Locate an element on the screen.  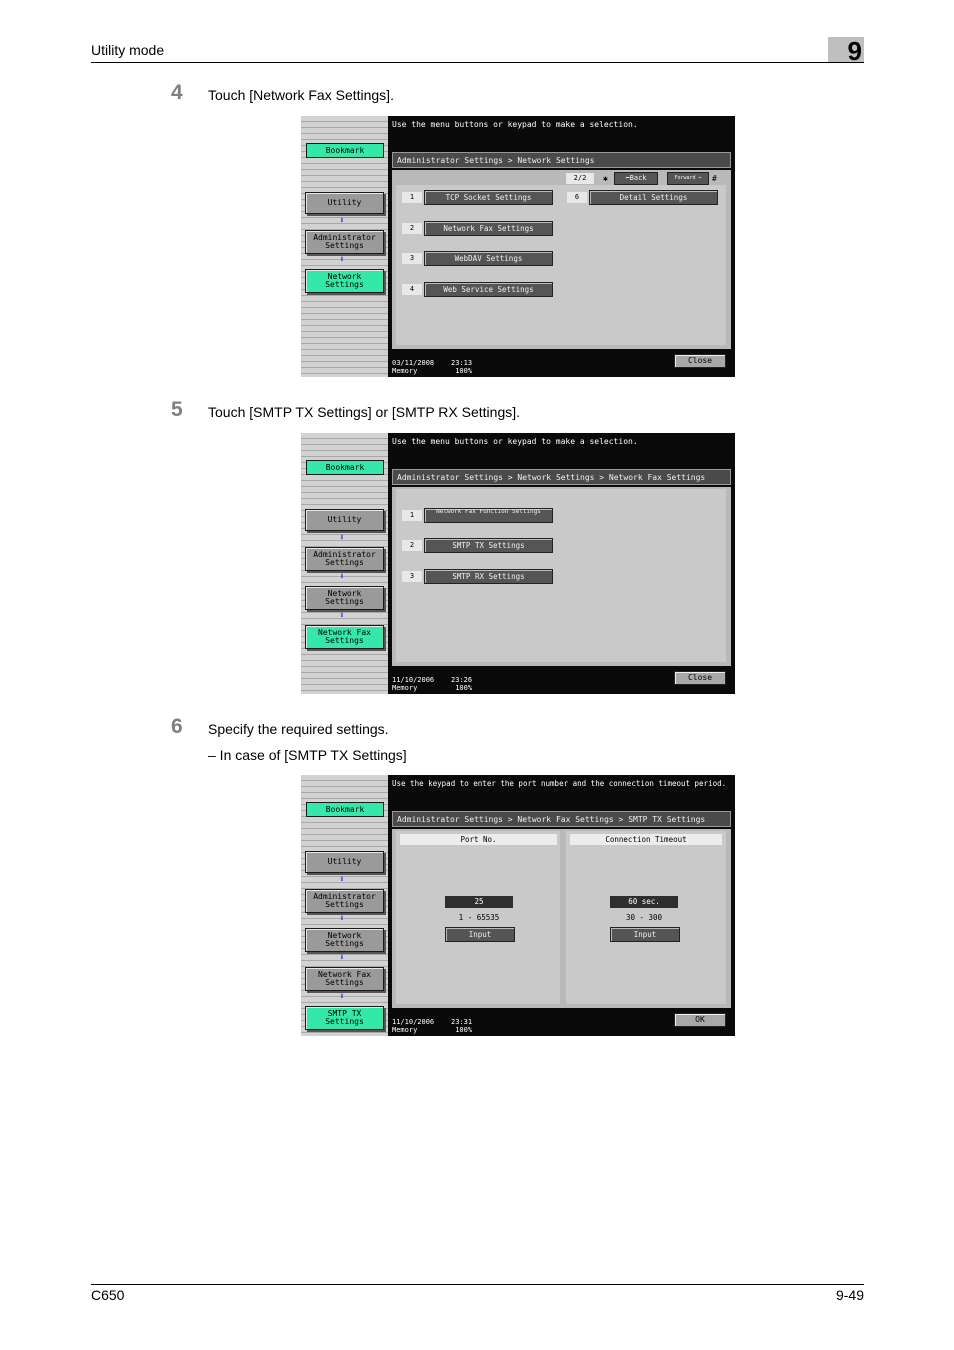
item-number: 6 is located at coordinates (577, 197).